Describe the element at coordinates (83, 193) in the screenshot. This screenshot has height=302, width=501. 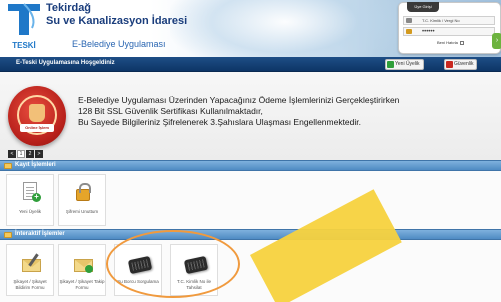
I see `lock-icon` at that location.